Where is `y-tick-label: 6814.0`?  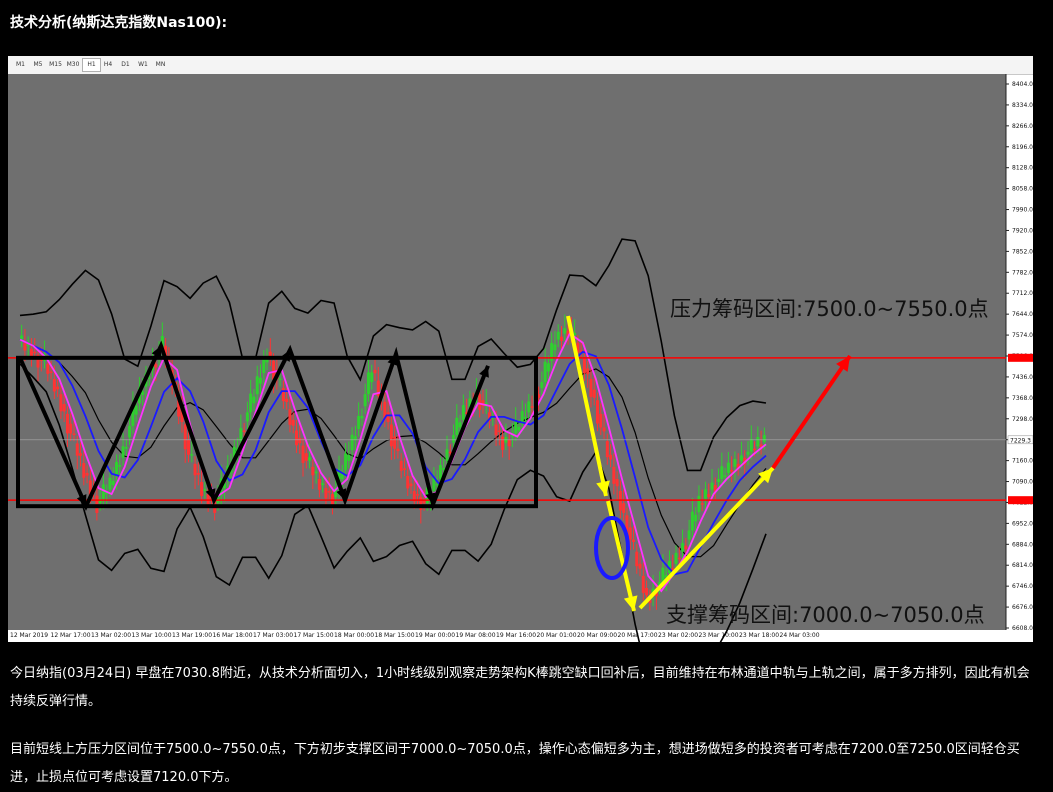
y-tick-label: 6814.0 is located at coordinates (1022, 565).